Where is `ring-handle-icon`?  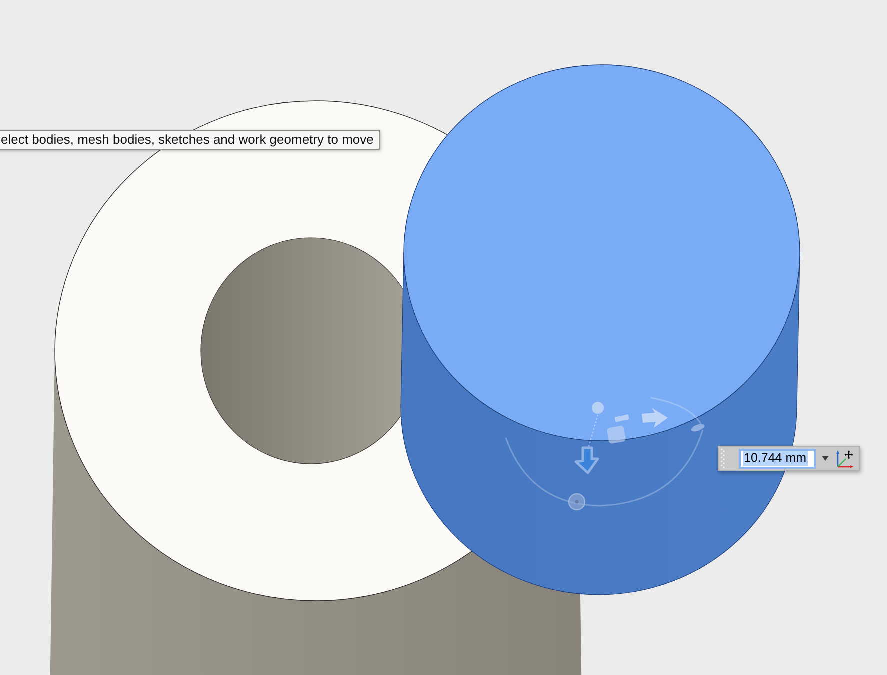
ring-handle-icon is located at coordinates (577, 502).